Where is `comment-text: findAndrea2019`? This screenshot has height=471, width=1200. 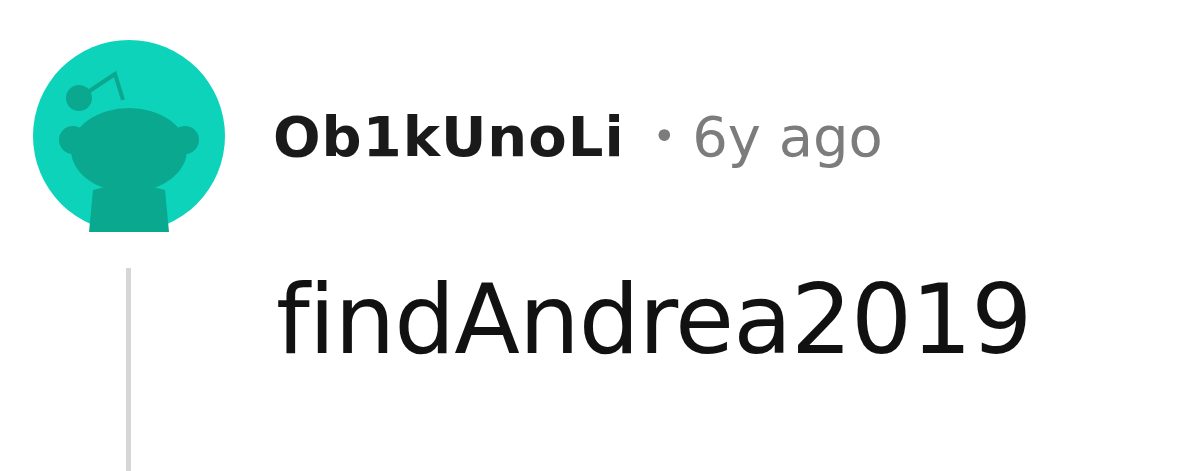 comment-text: findAndrea2019 is located at coordinates (654, 323).